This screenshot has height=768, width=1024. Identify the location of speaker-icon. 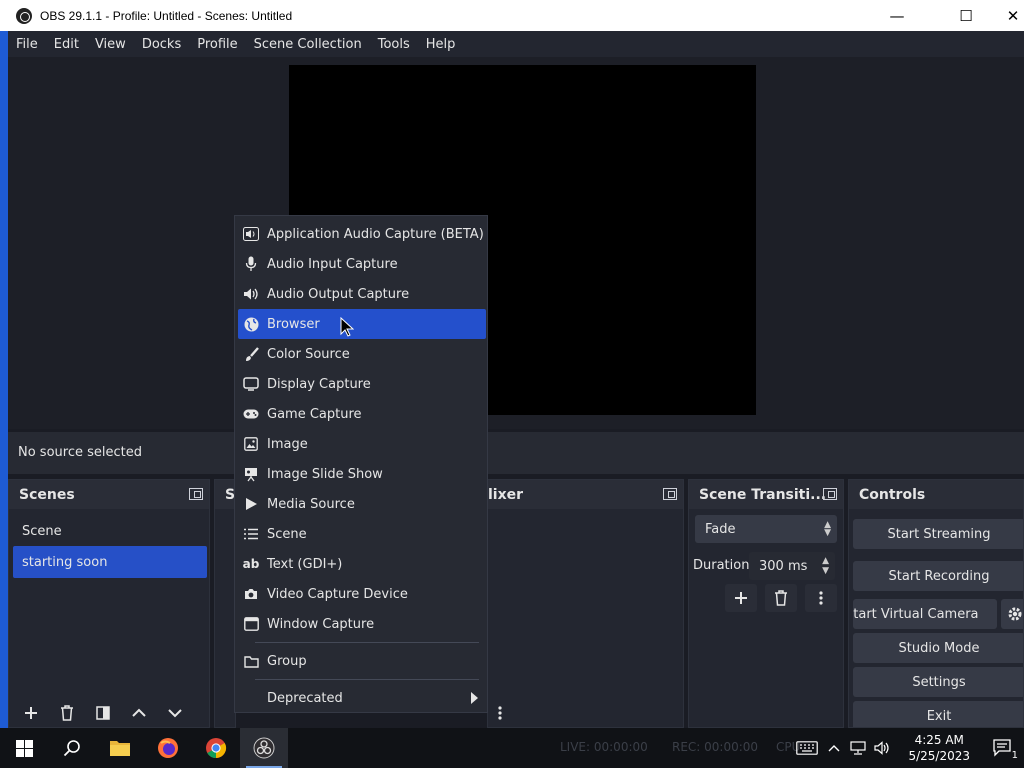
(251, 294).